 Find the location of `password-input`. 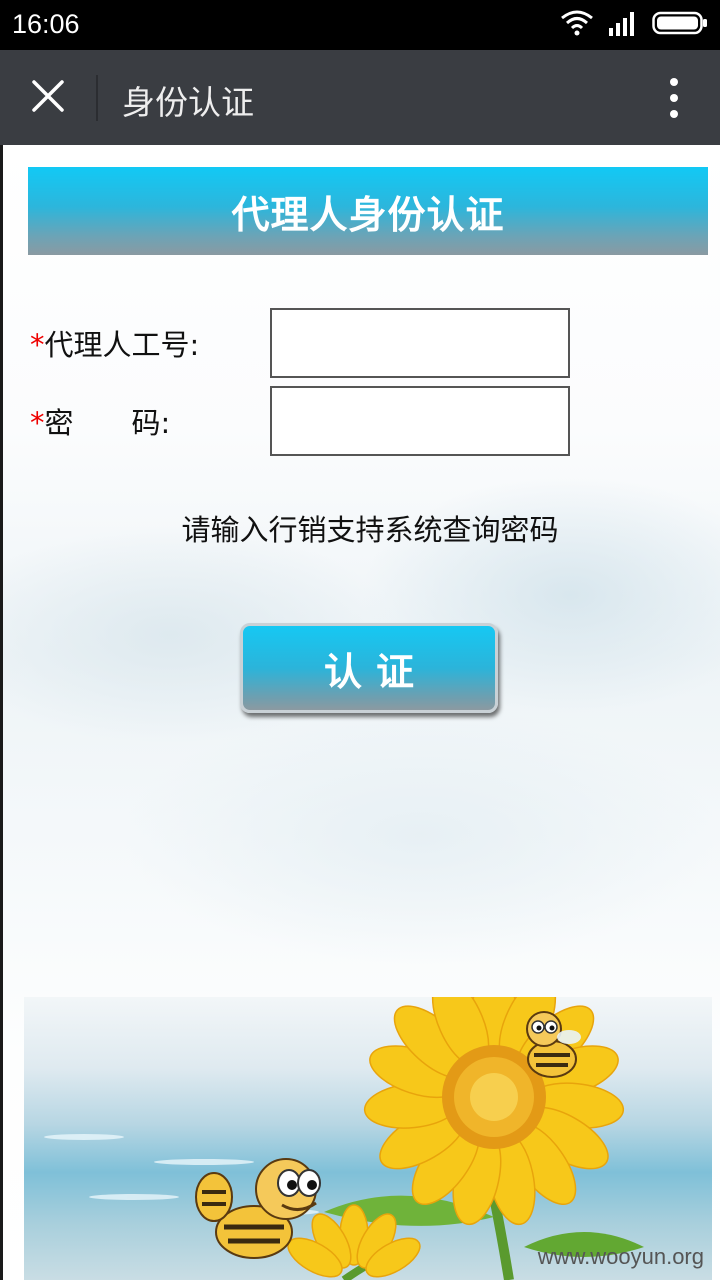

password-input is located at coordinates (420, 421).